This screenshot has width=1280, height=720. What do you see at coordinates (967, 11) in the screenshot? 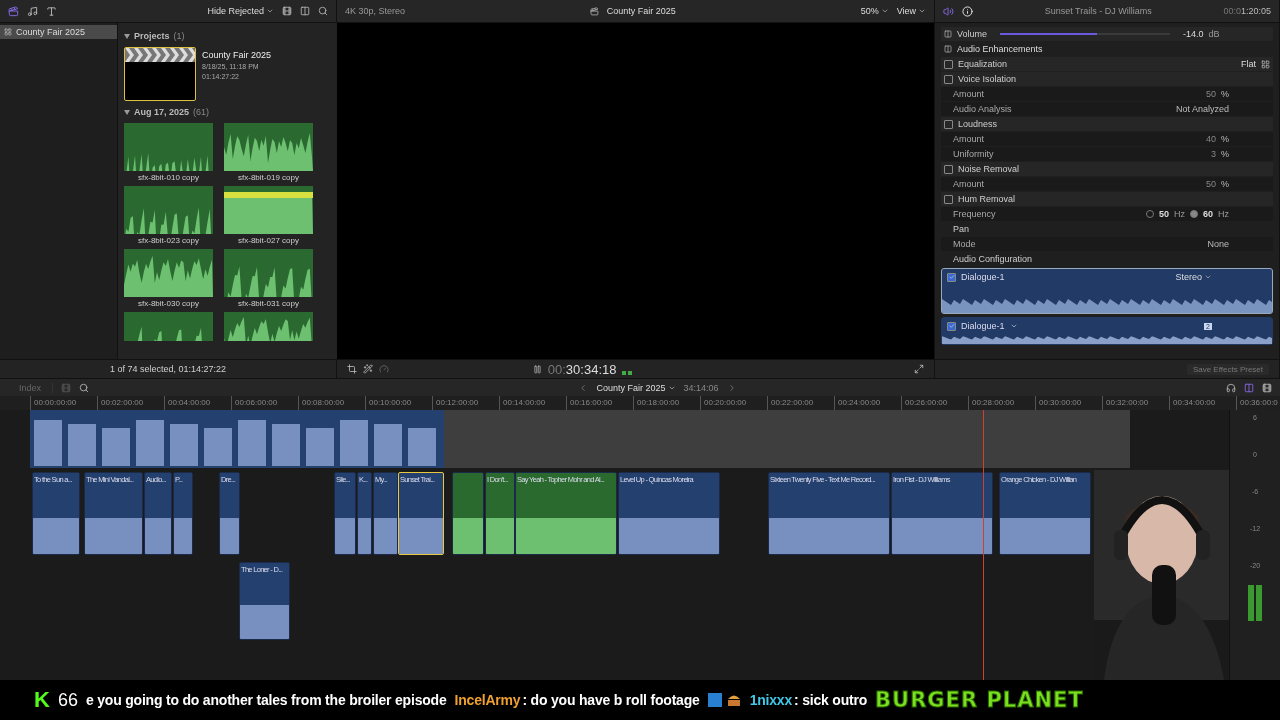
I see `info-icon` at bounding box center [967, 11].